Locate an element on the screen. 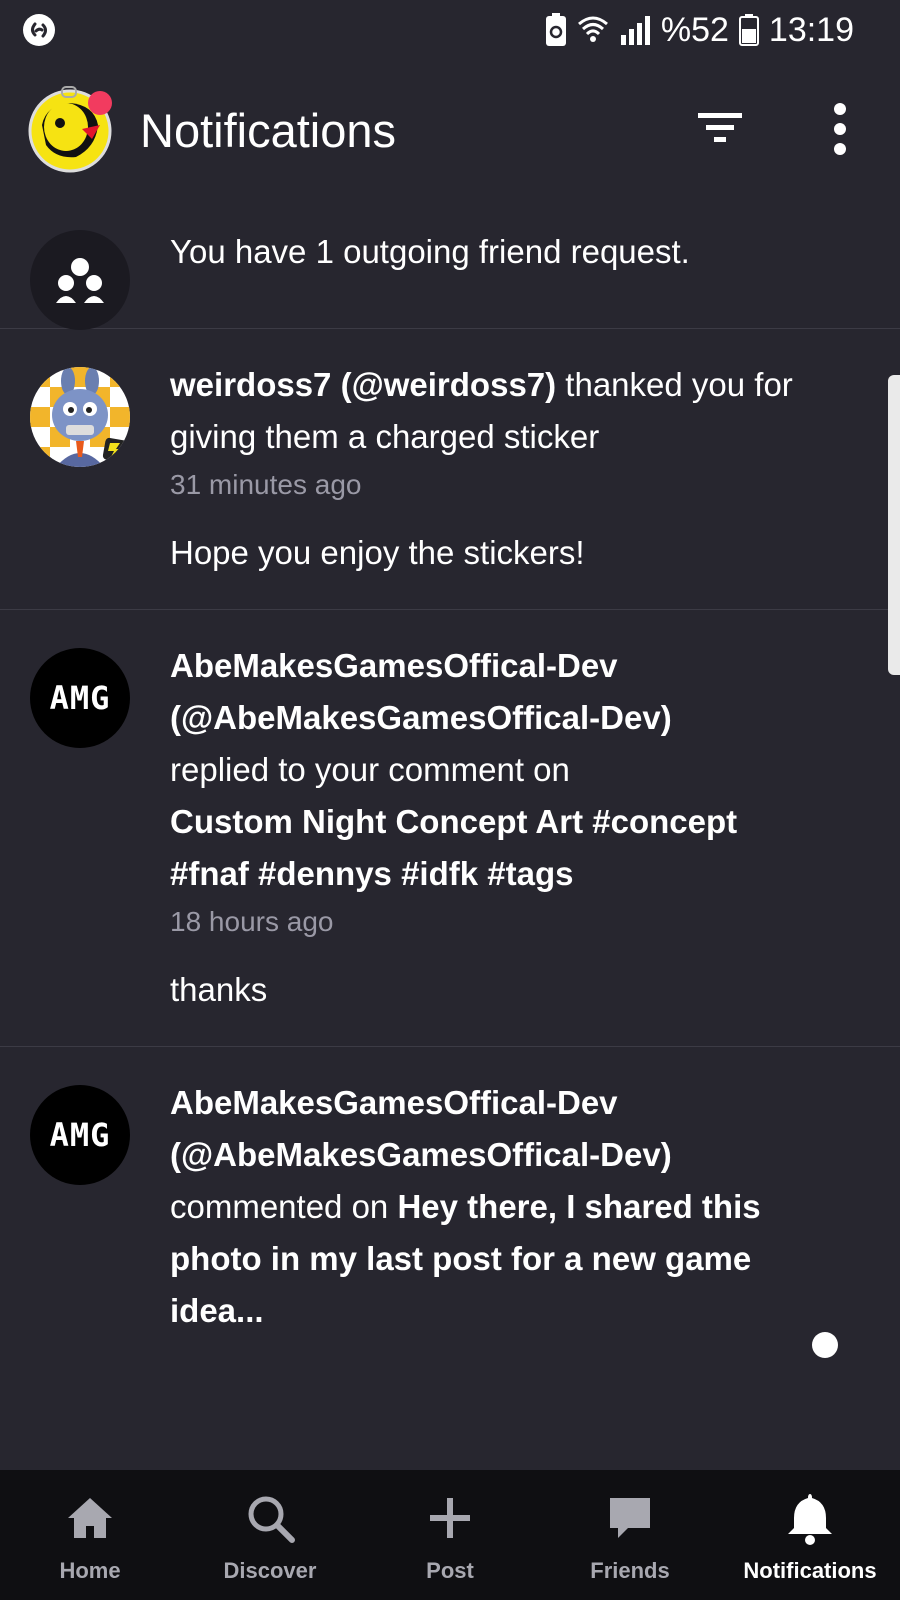 This screenshot has height=1600, width=900. profile-avatar is located at coordinates (70, 129).